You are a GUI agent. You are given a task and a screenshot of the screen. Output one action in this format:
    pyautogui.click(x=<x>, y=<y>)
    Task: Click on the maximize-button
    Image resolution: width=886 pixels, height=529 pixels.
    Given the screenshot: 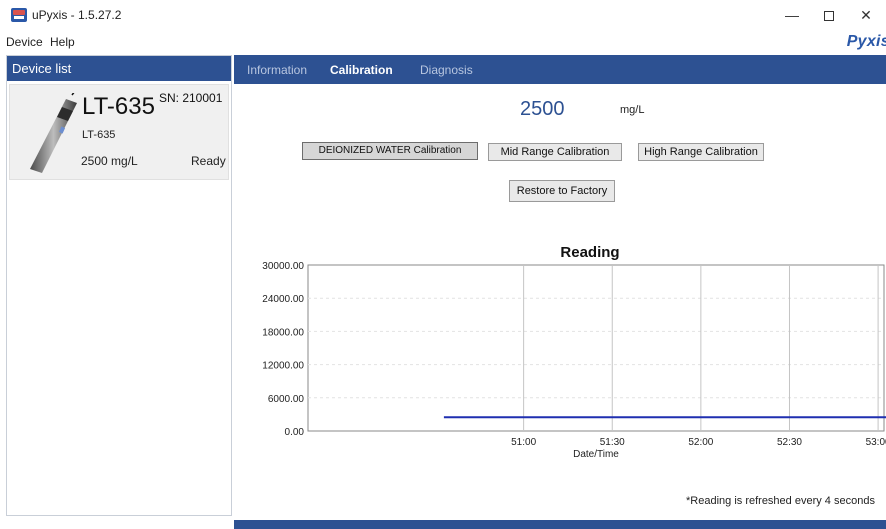 What is the action you would take?
    pyautogui.click(x=829, y=15)
    